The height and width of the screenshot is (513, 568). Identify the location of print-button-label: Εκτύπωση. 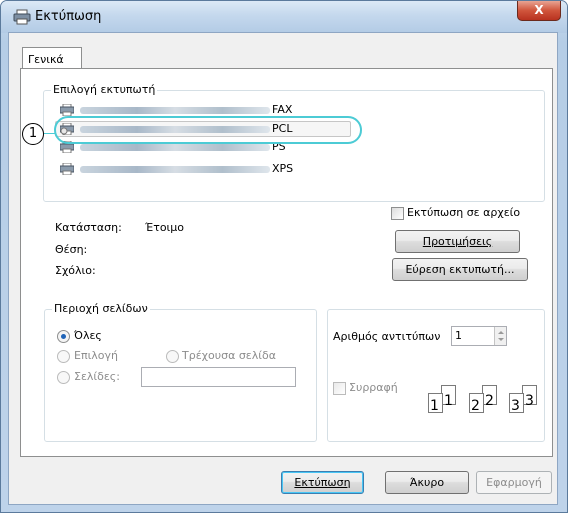
(322, 482).